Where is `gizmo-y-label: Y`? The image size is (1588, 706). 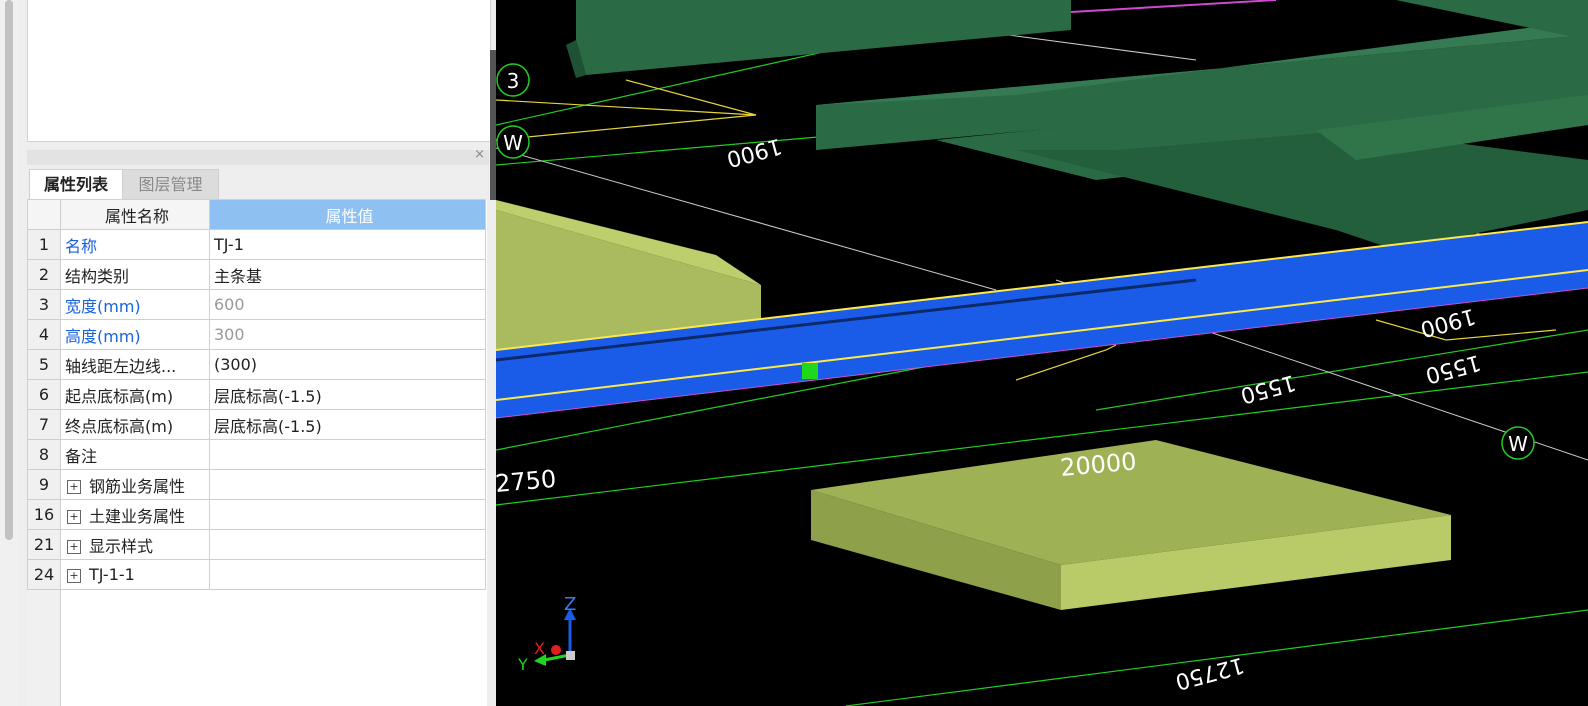
gizmo-y-label: Y is located at coordinates (522, 664).